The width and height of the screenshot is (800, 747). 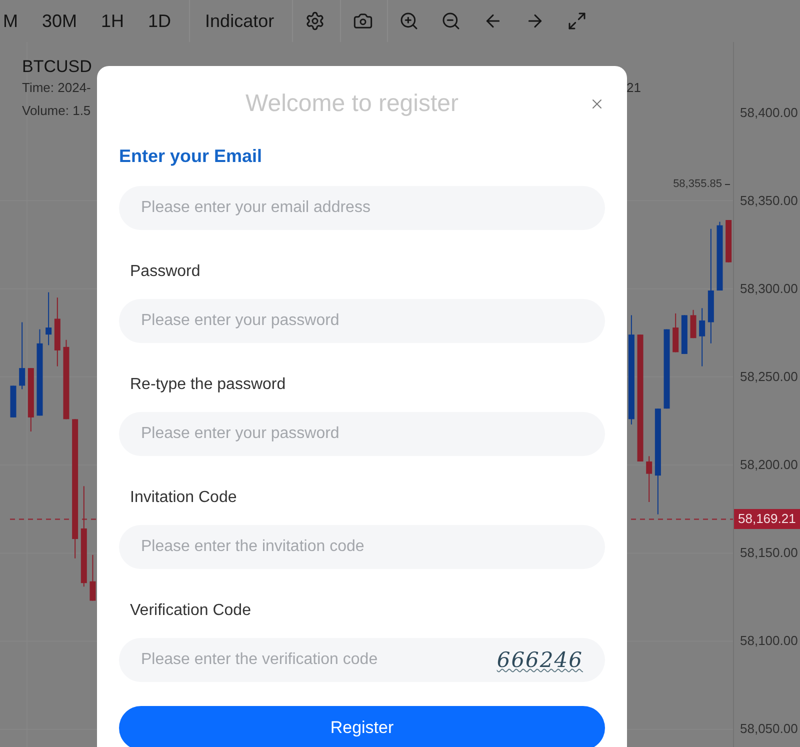 What do you see at coordinates (112, 21) in the screenshot?
I see `interval-button: 1H` at bounding box center [112, 21].